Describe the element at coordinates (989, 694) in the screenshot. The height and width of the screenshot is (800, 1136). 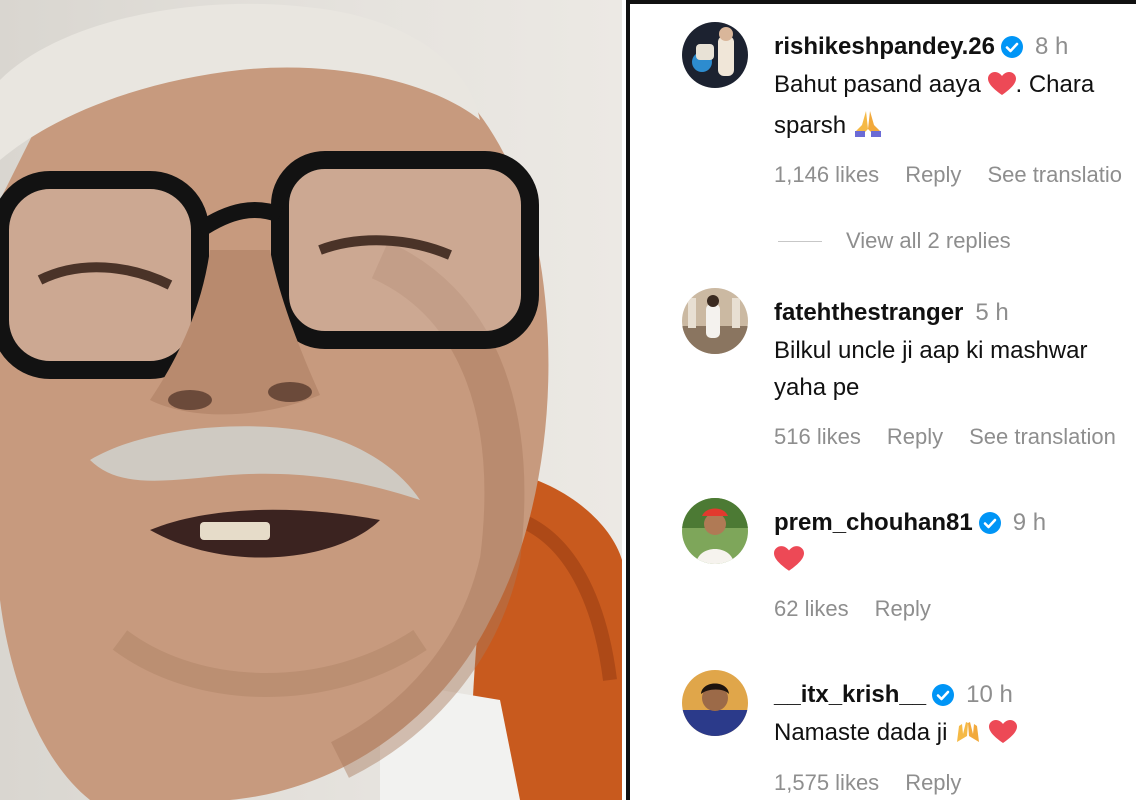
I see `timestamp: 10 h` at that location.